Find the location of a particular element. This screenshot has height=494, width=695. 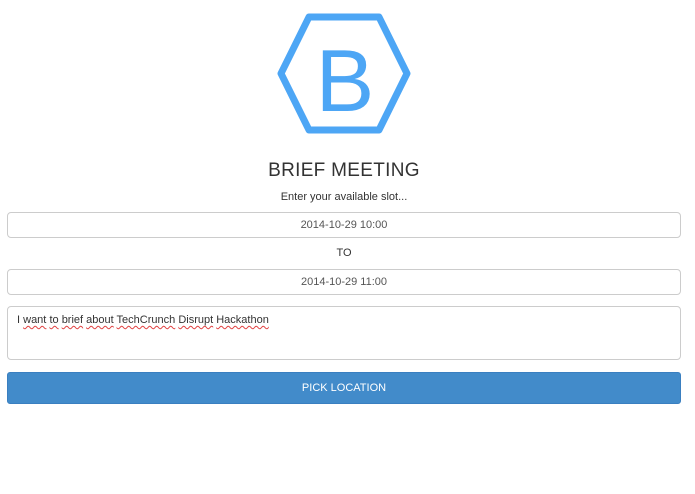

message-word: Hackathon is located at coordinates (242, 320).